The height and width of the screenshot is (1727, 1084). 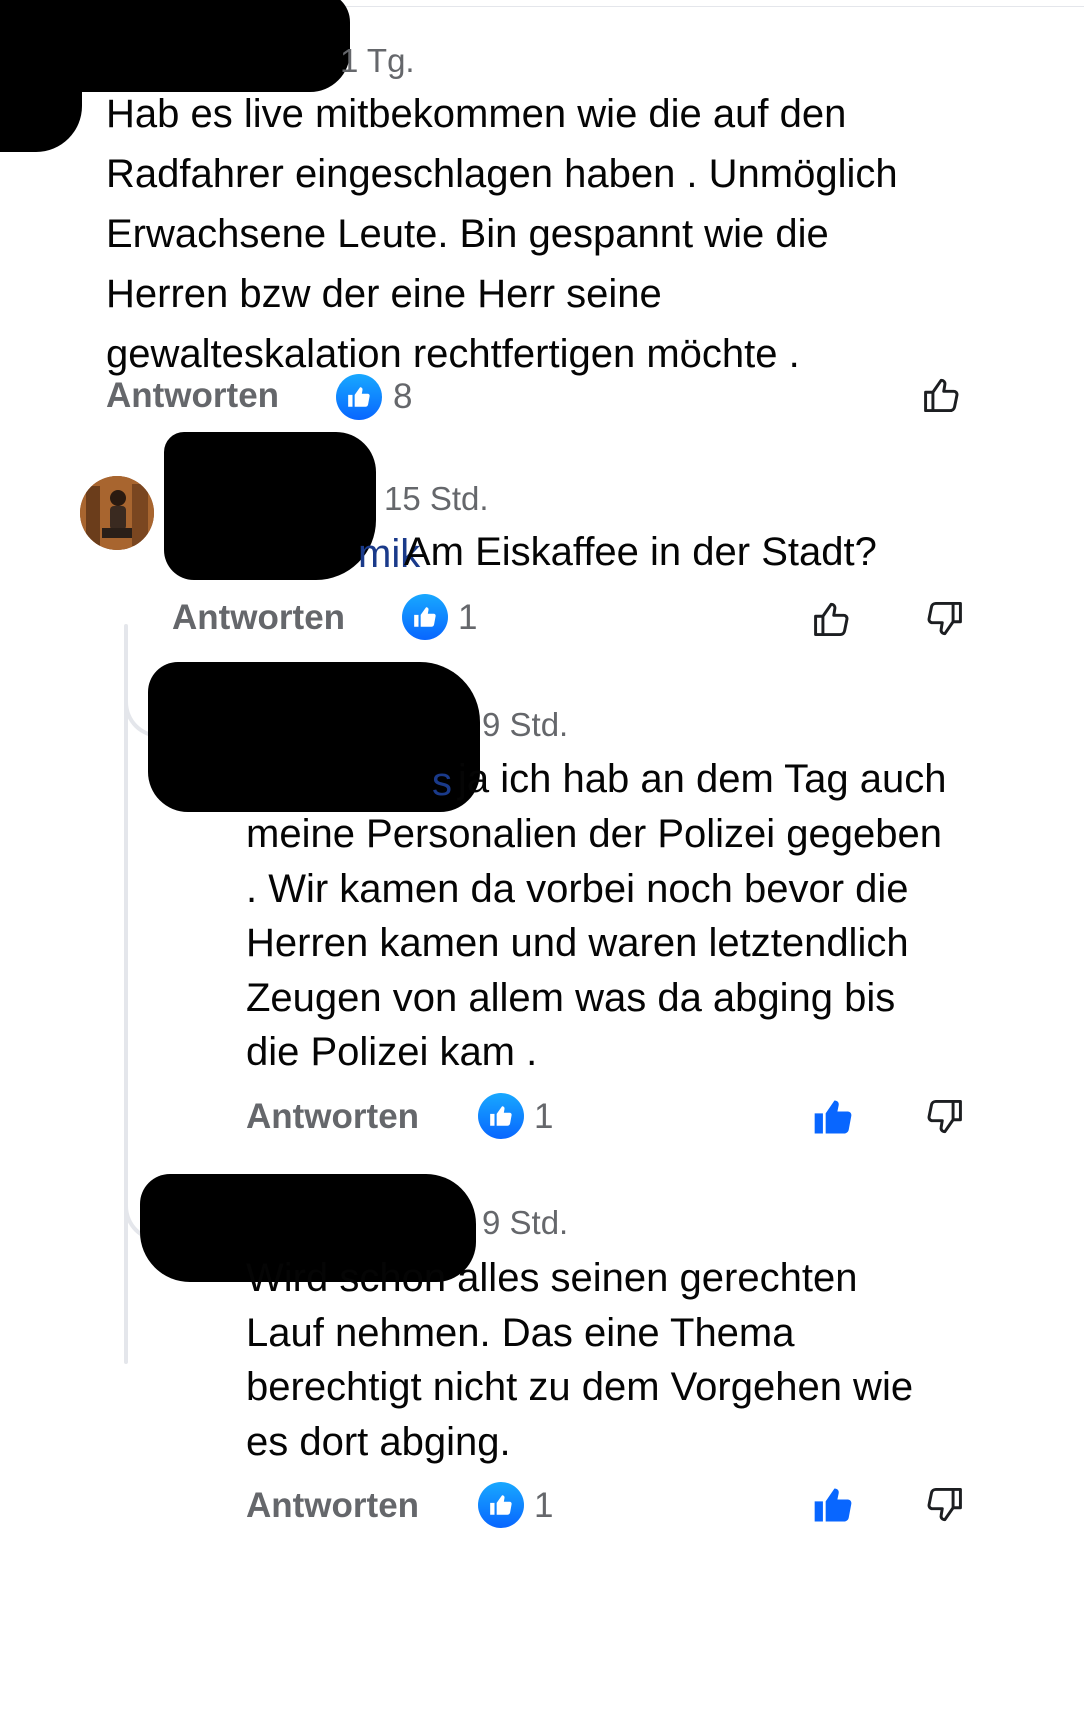 I want to click on avatar, so click(x=117, y=513).